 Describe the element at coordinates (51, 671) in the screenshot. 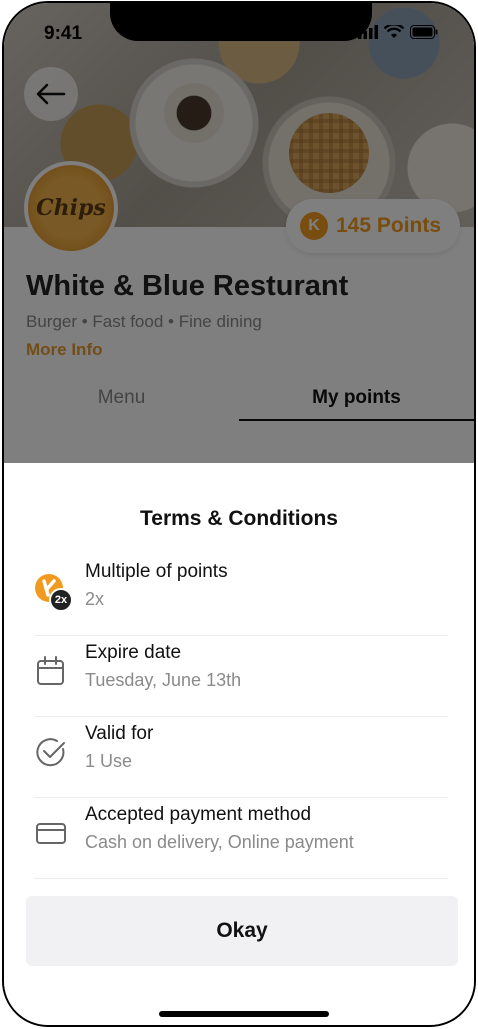

I see `calendar-icon` at that location.